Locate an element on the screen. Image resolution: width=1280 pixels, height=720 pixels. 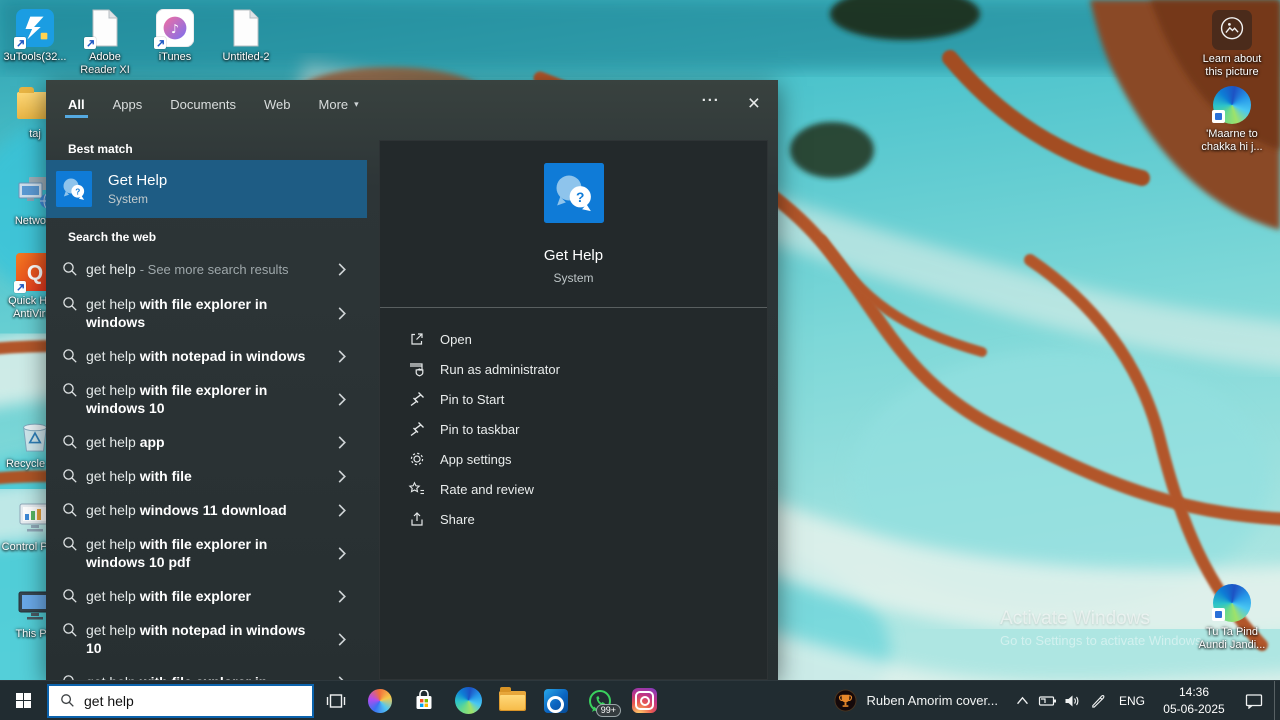
more-options-icon: ··· is located at coordinates (711, 103).